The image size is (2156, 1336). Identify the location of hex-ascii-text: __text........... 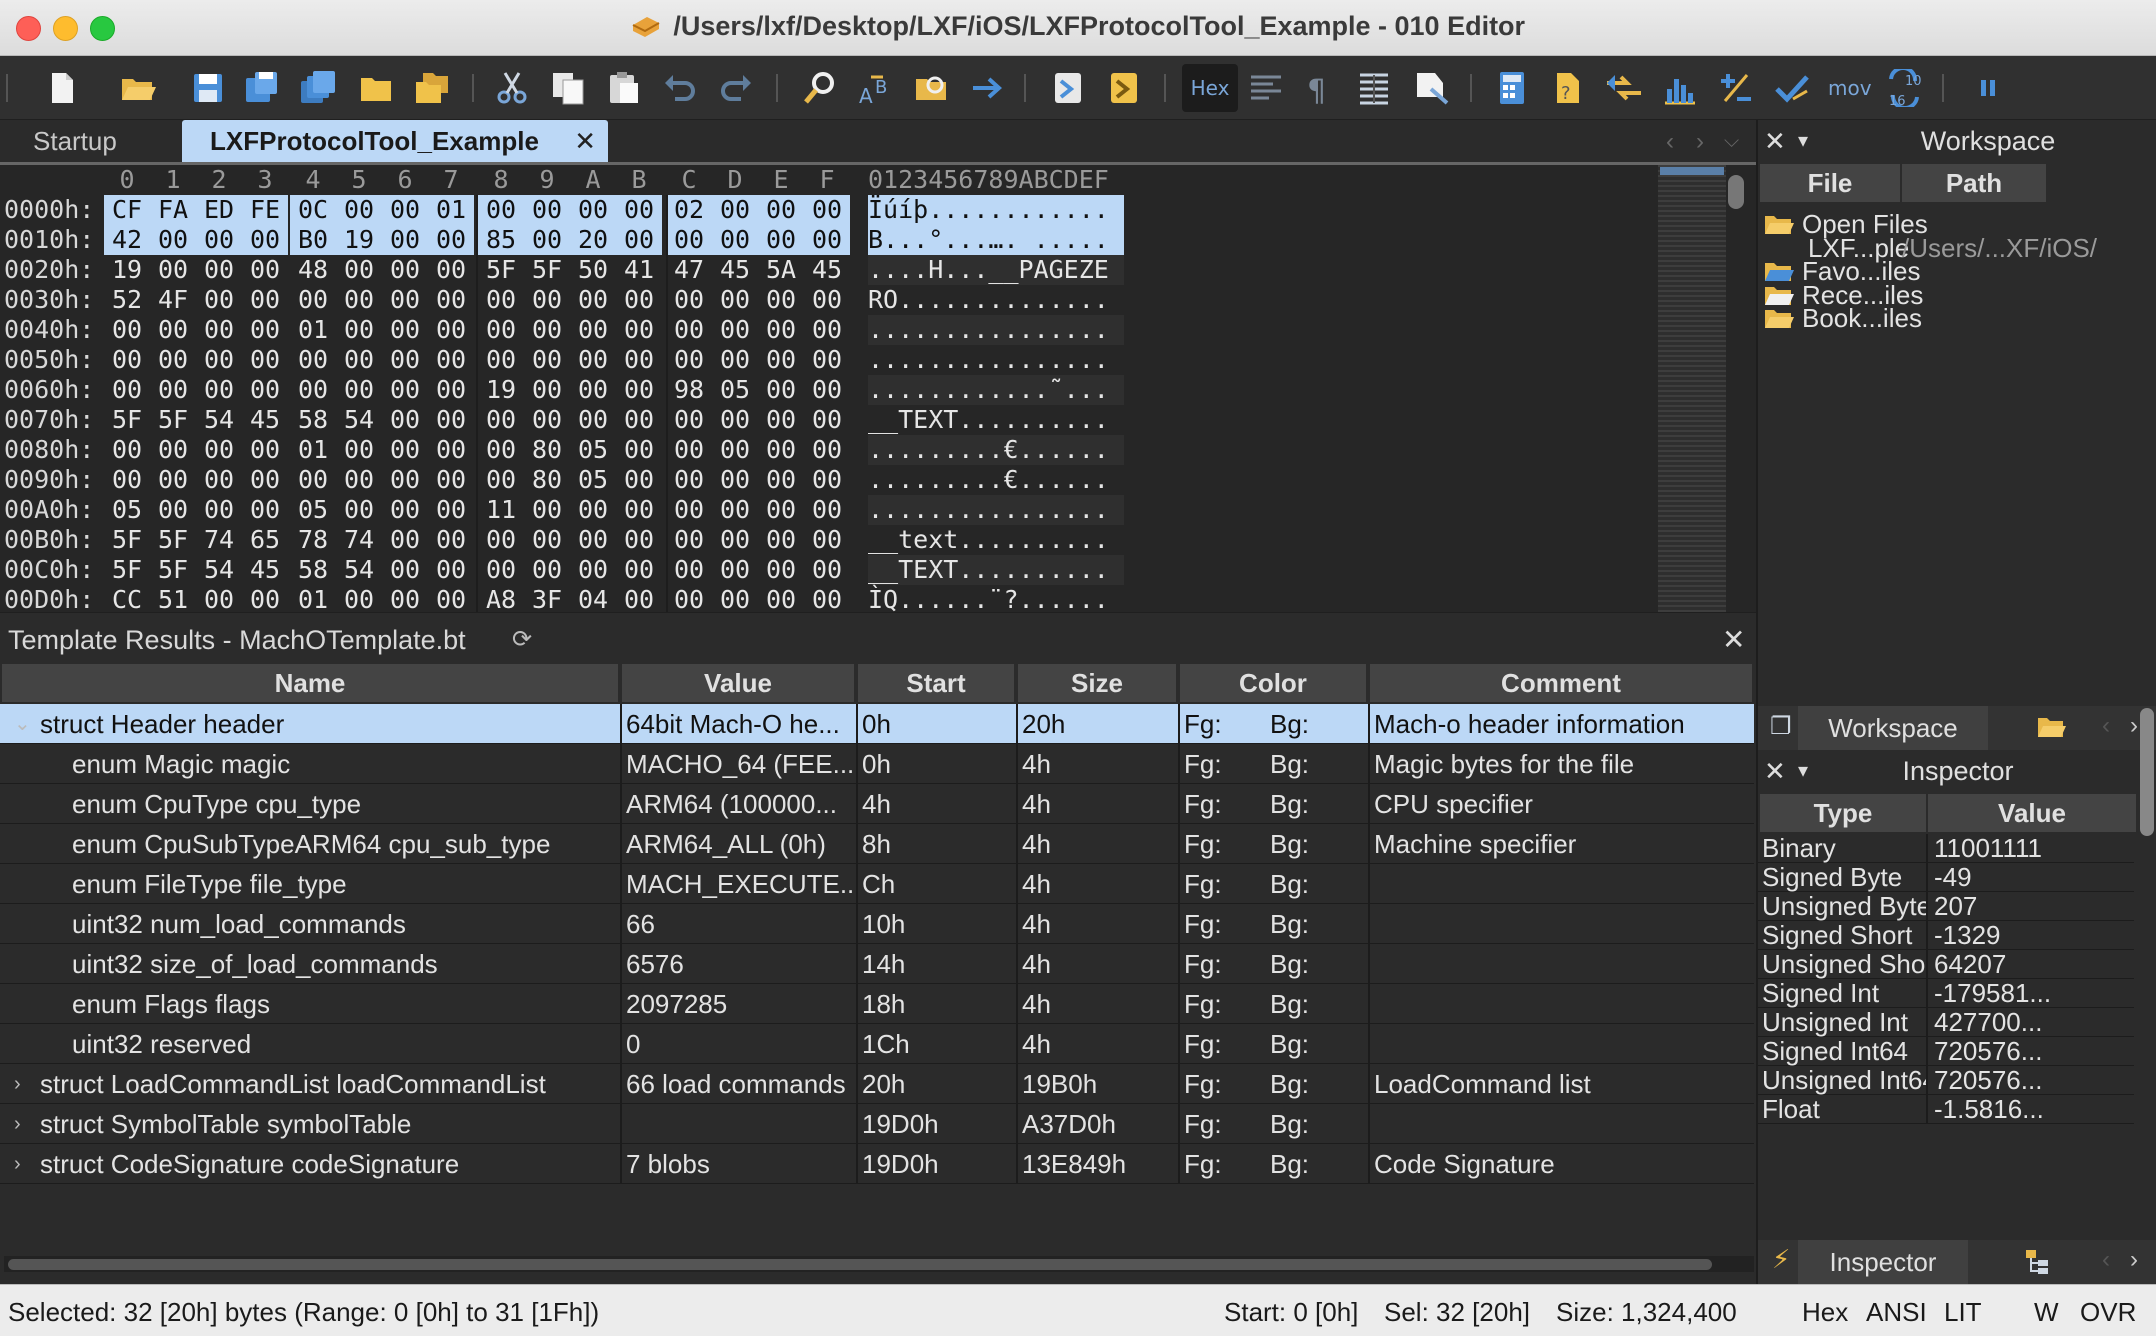
(996, 540).